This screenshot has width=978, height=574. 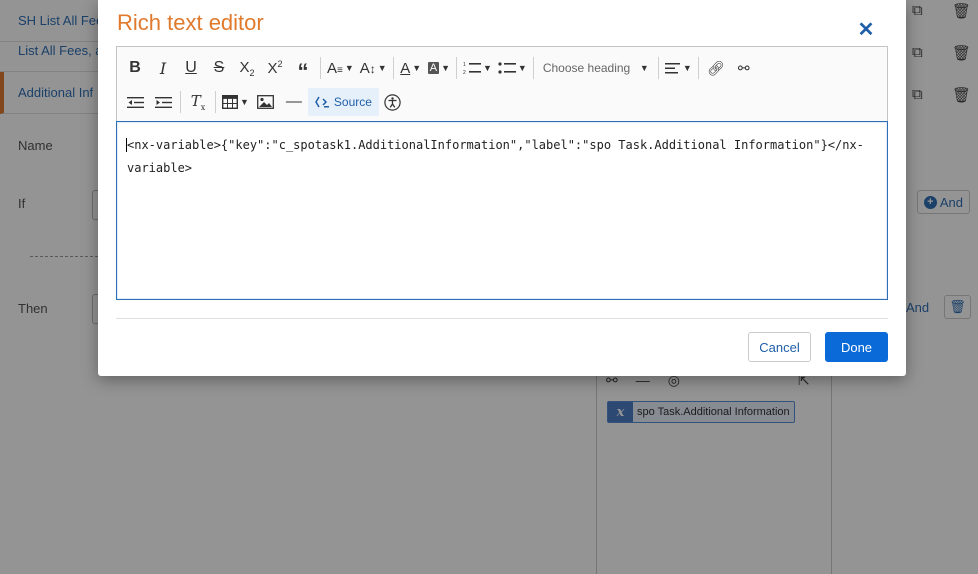 I want to click on superscript-button: X2, so click(x=275, y=68).